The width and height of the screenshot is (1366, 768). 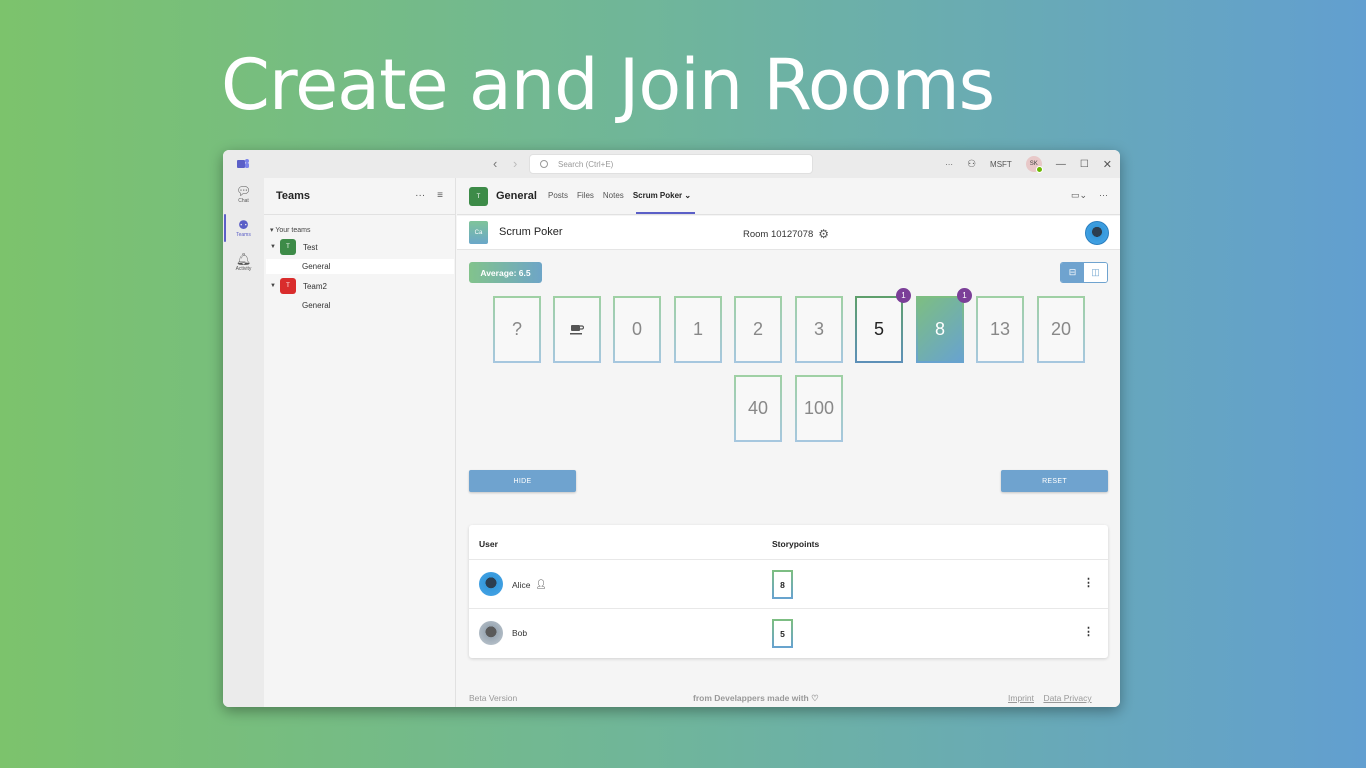 What do you see at coordinates (1067, 698) in the screenshot?
I see `data-privacy-link: Data Privacy` at bounding box center [1067, 698].